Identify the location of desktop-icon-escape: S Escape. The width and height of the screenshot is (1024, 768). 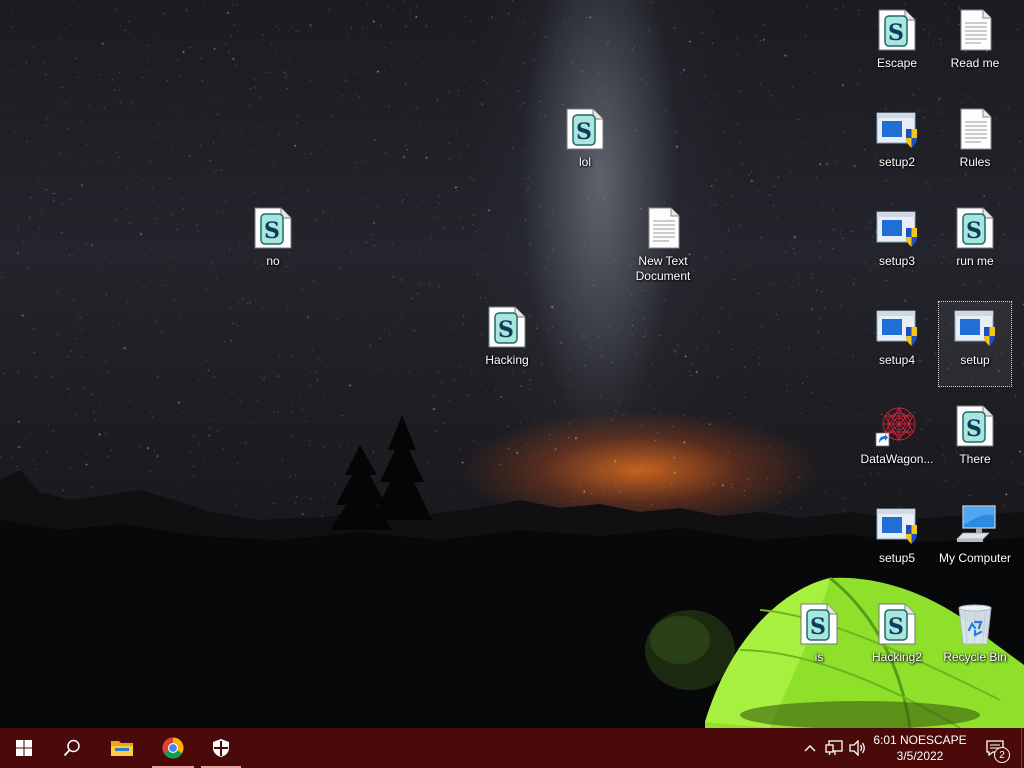
(897, 47).